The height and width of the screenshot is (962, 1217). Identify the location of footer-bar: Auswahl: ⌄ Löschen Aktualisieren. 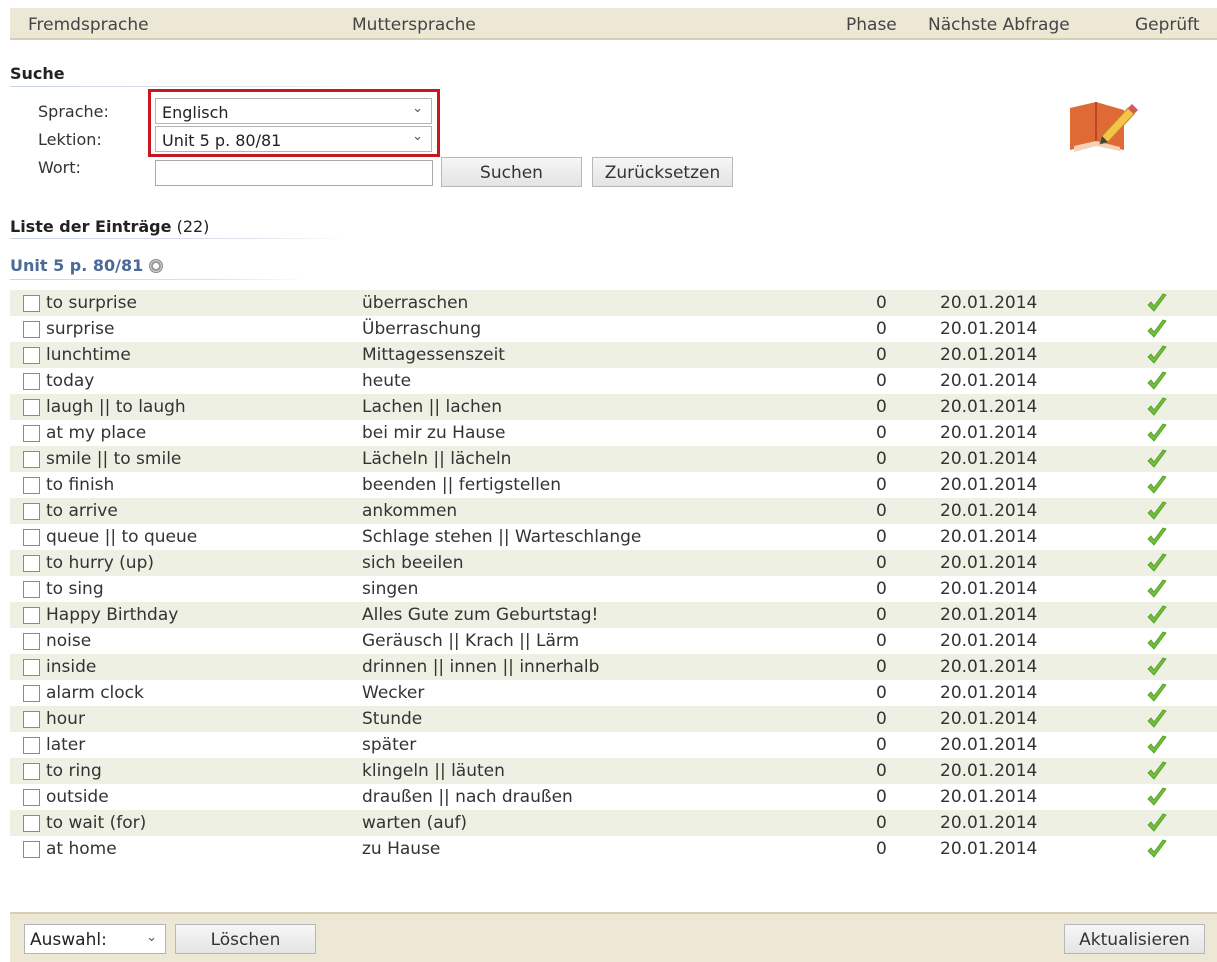
(613, 937).